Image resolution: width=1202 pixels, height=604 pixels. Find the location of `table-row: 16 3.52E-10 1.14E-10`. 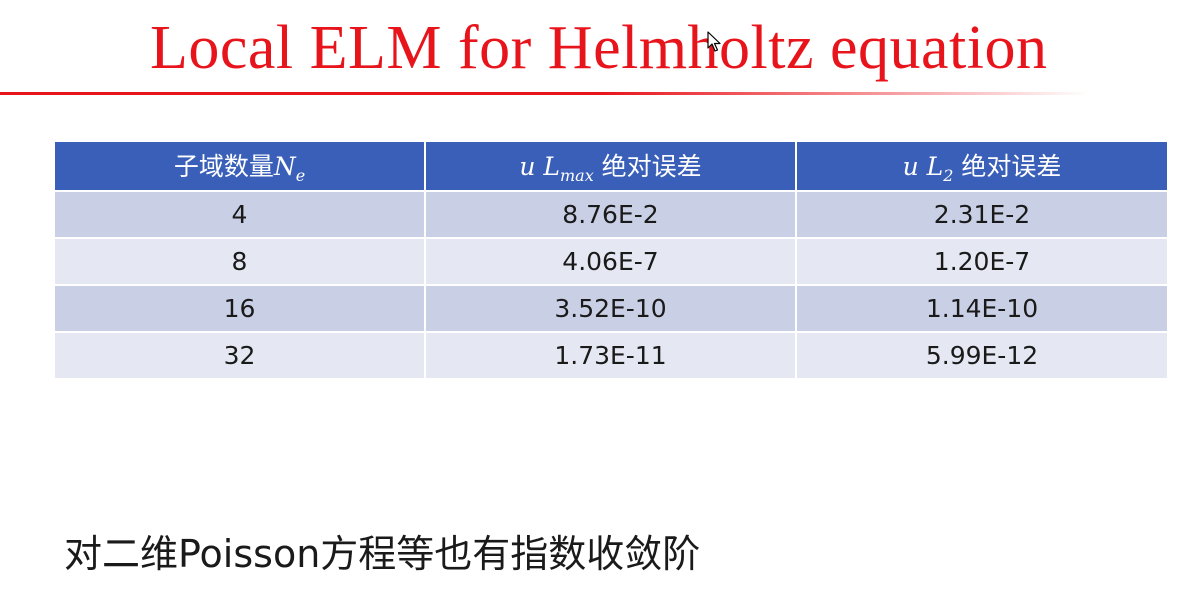

table-row: 16 3.52E-10 1.14E-10 is located at coordinates (611, 308).